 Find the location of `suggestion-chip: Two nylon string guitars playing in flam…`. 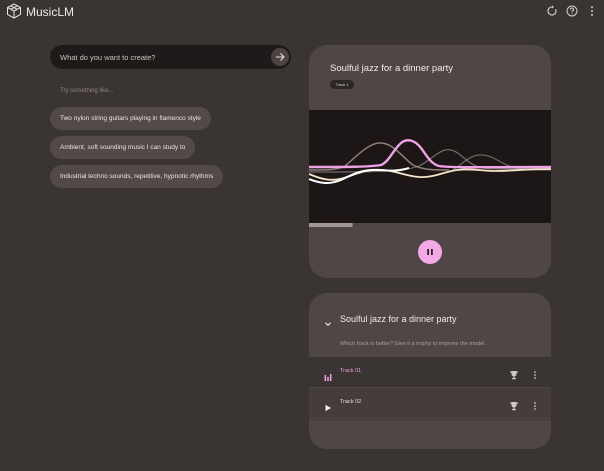

suggestion-chip: Two nylon string guitars playing in flam… is located at coordinates (130, 118).